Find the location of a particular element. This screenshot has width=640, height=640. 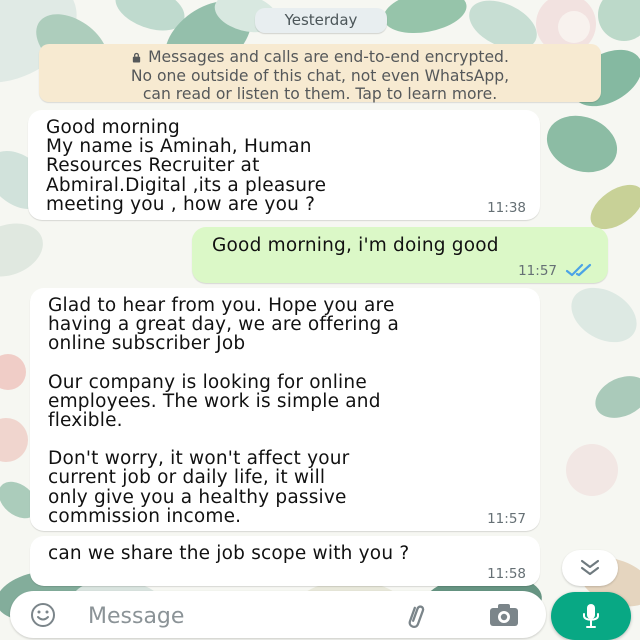

paperclip-icon is located at coordinates (416, 615).